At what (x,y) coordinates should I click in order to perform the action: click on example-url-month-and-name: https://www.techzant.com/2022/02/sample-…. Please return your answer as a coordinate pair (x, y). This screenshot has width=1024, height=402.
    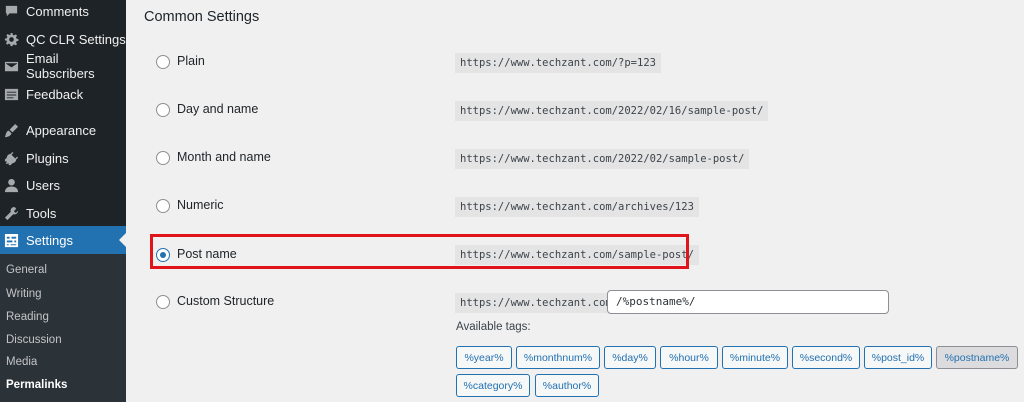
    Looking at the image, I should click on (602, 159).